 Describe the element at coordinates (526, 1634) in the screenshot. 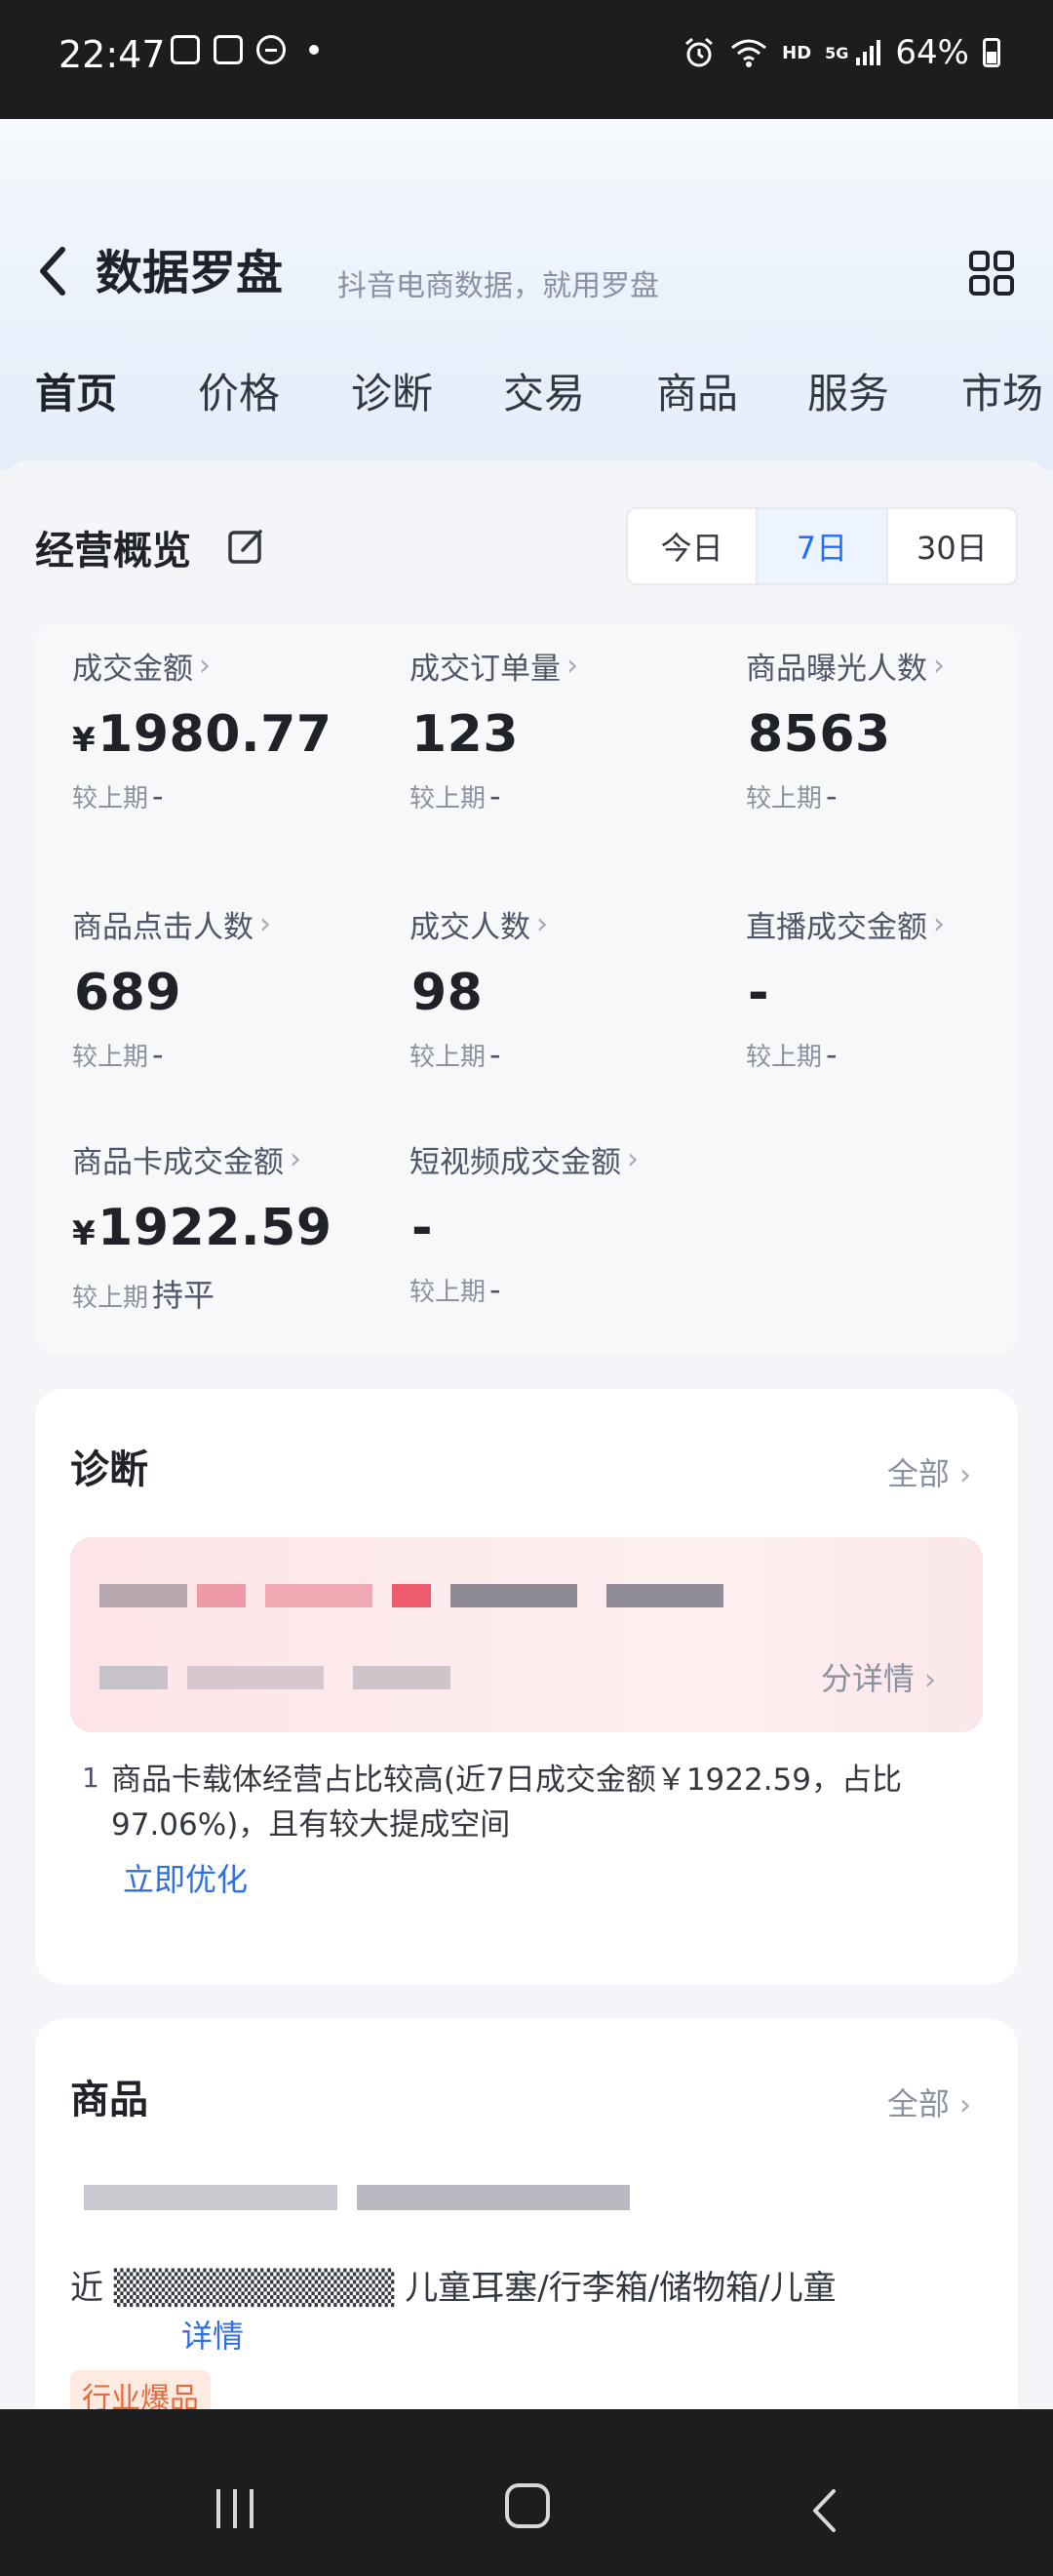

I see `diagnosis-score-banner: 分详情 ›` at that location.